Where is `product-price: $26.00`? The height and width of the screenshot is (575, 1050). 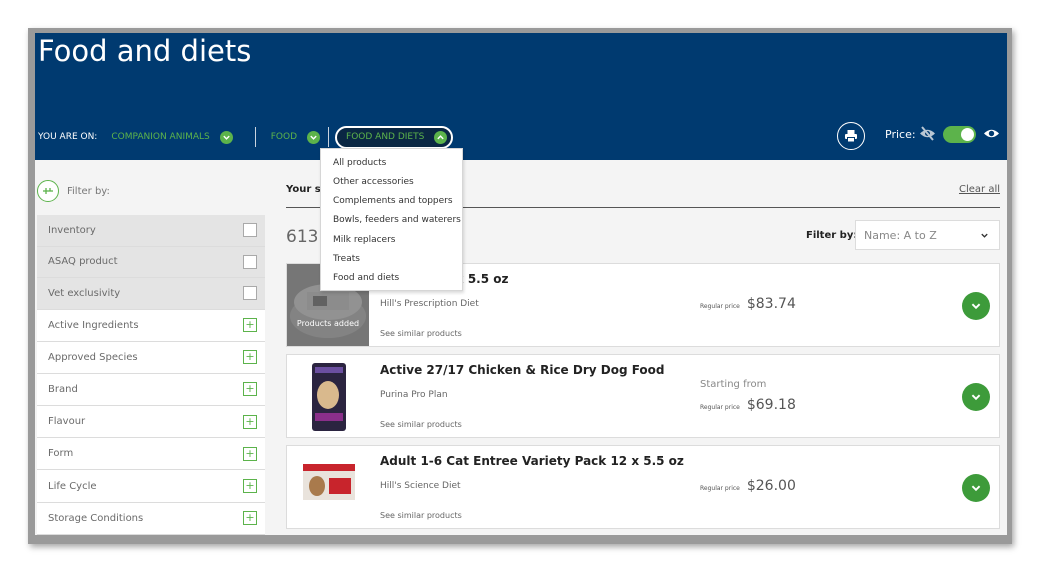
product-price: $26.00 is located at coordinates (771, 486).